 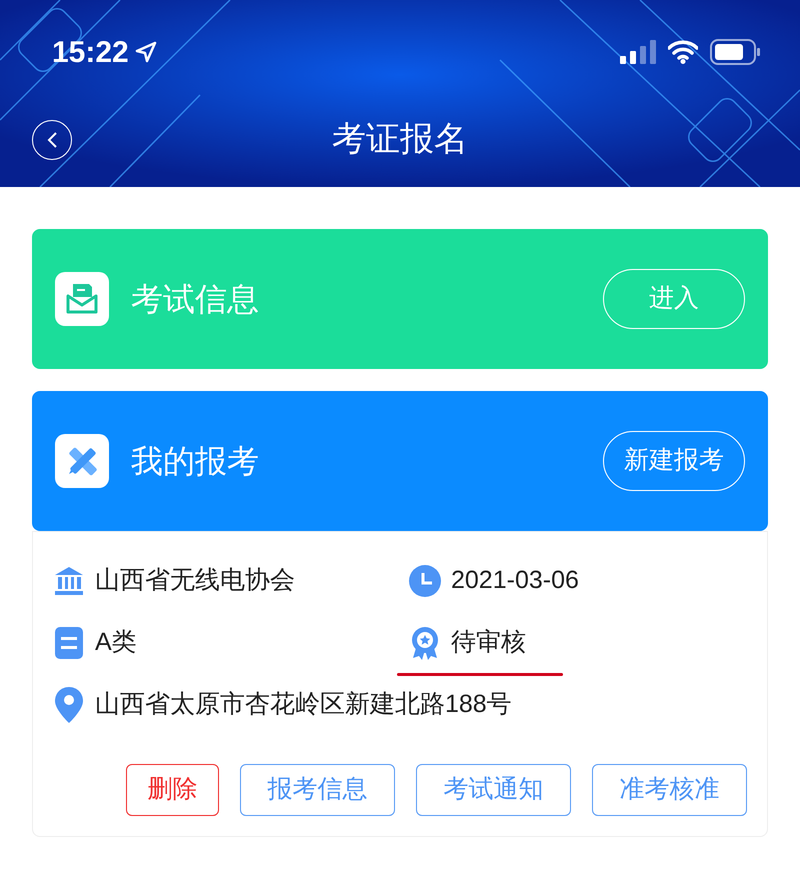 I want to click on action-button: 考试通知, so click(x=493, y=790).